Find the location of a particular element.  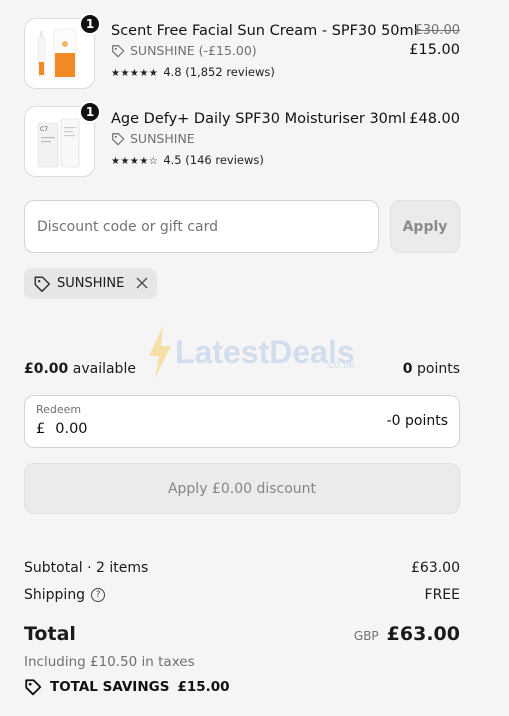

redeem-value: 0.00 is located at coordinates (71, 429).